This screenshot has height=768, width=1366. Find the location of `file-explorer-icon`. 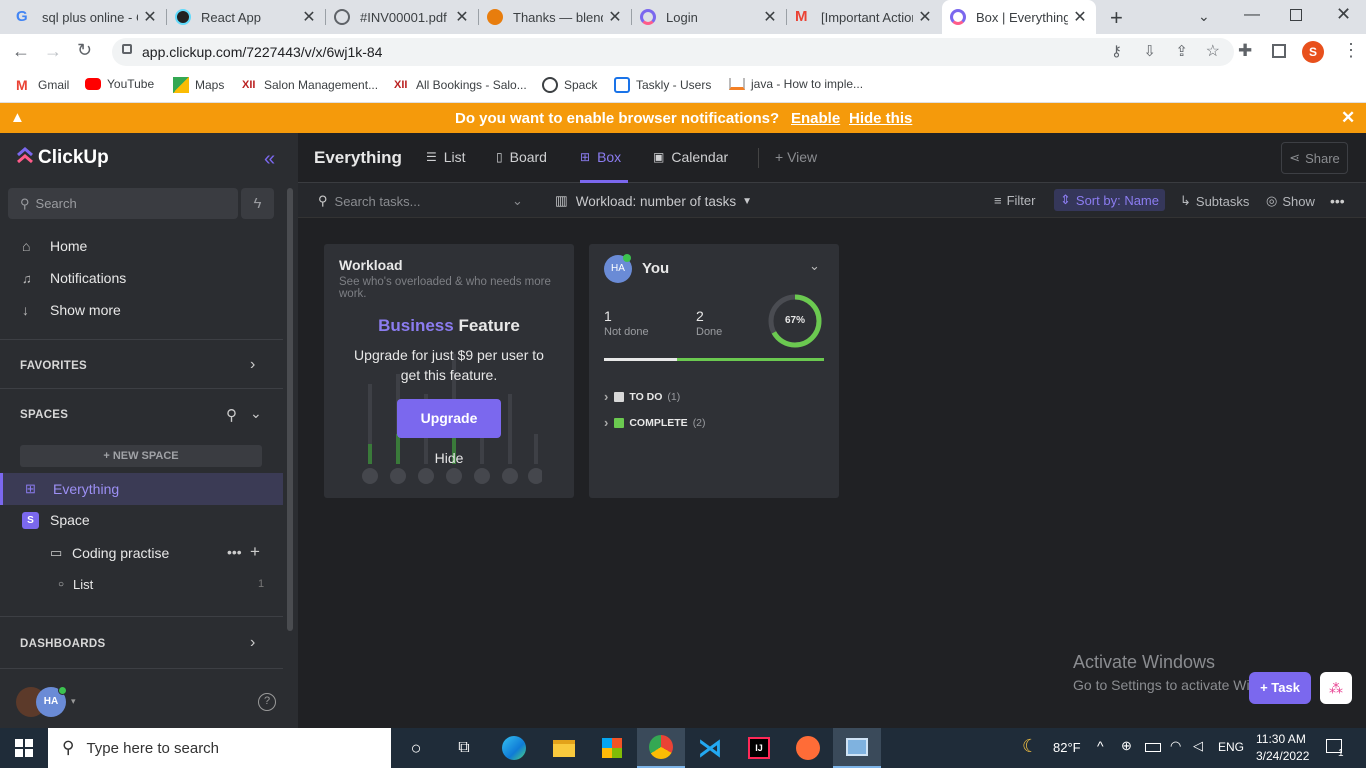

file-explorer-icon is located at coordinates (564, 748).